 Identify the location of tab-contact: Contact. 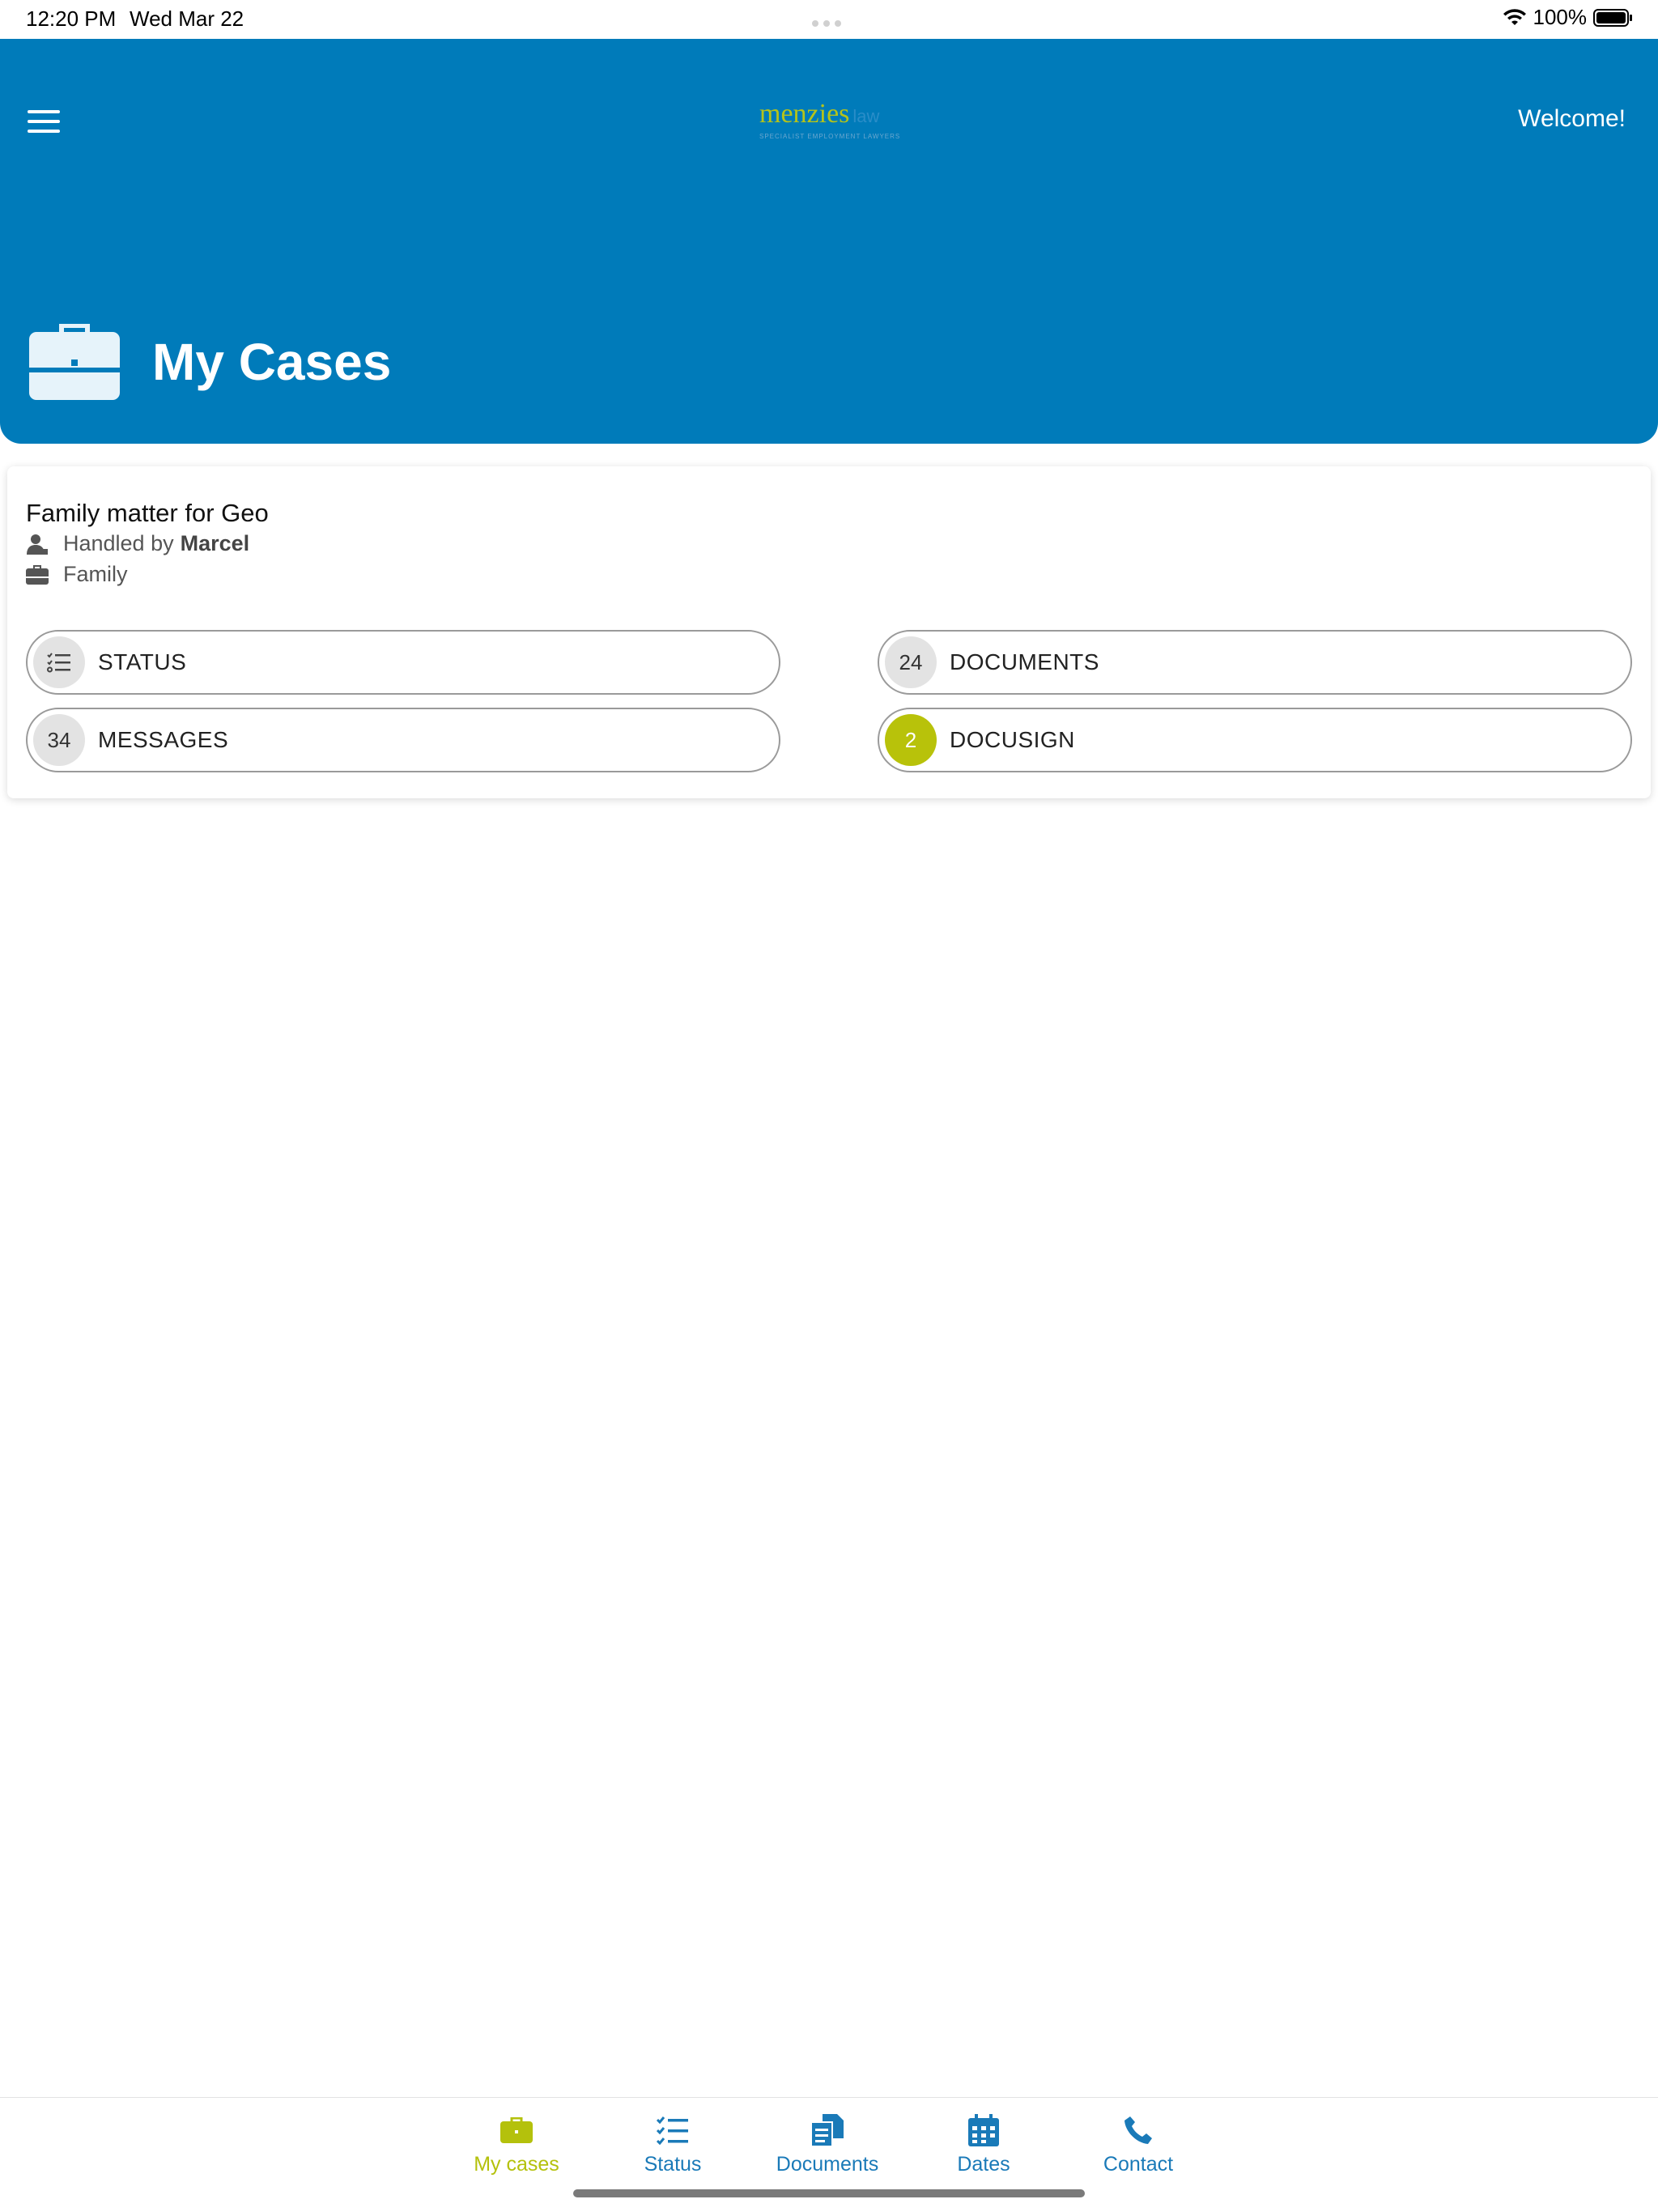
(1138, 2145).